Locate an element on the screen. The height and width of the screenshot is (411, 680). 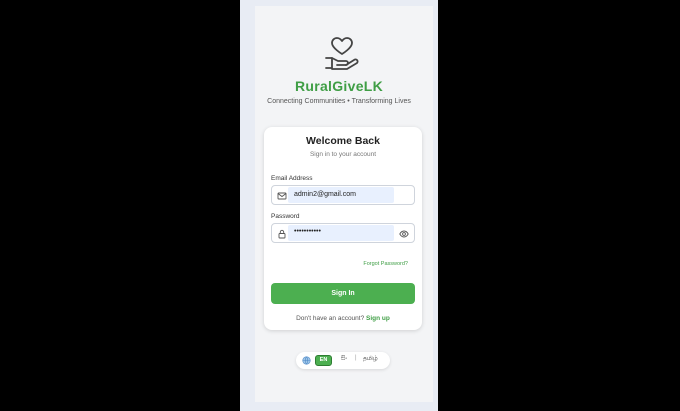
password-value: ••••••••••• is located at coordinates (307, 231).